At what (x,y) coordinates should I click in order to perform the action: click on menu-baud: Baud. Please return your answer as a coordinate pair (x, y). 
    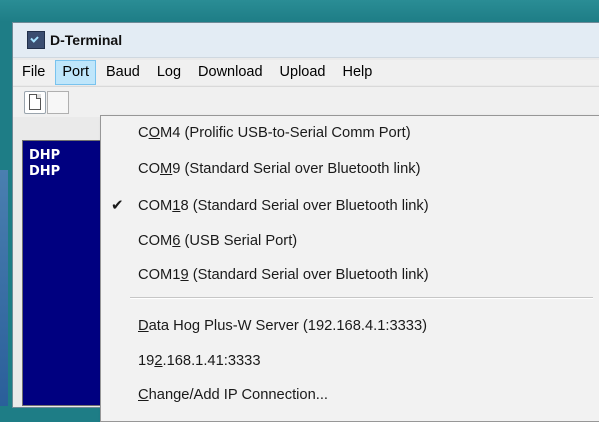
    Looking at the image, I should click on (123, 72).